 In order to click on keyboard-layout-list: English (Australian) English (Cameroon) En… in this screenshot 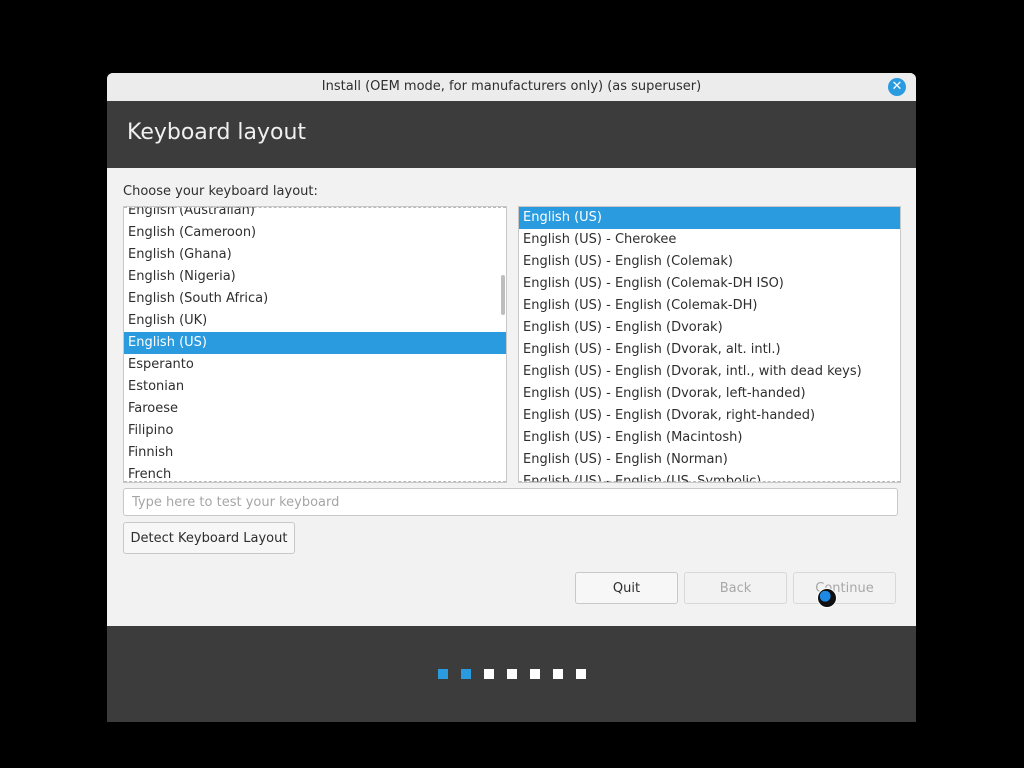, I will do `click(315, 344)`.